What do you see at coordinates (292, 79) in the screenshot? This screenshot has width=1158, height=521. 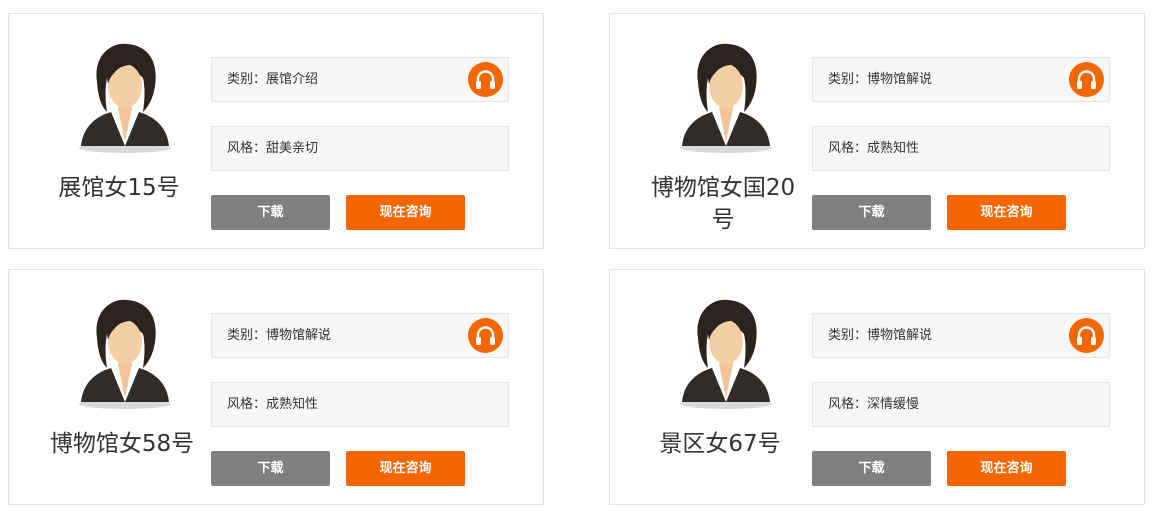 I see `type-value: 展馆介绍` at bounding box center [292, 79].